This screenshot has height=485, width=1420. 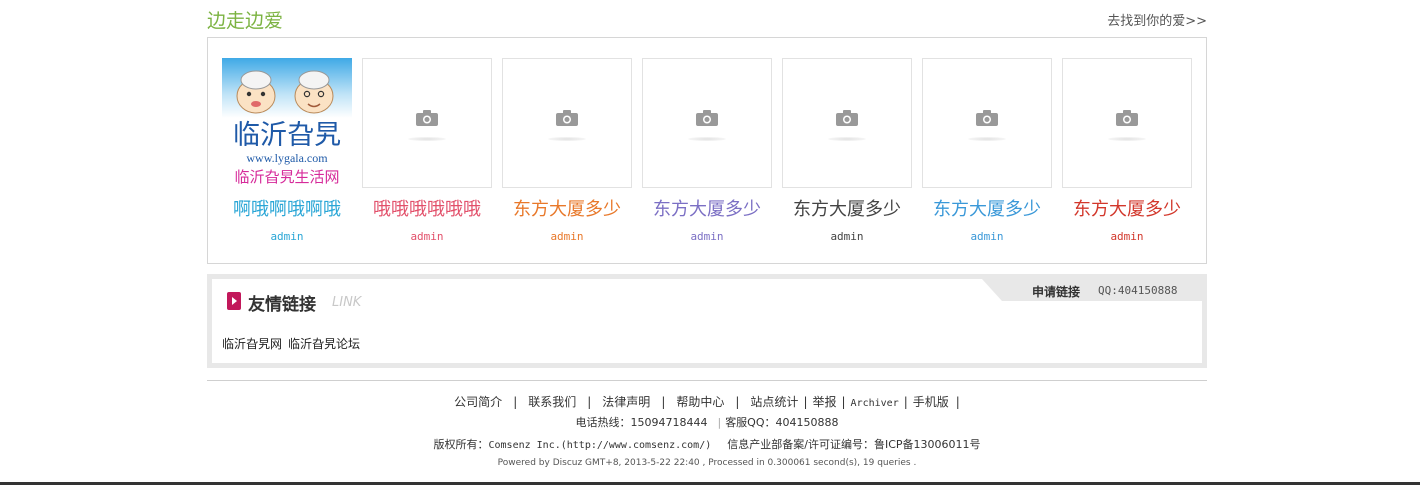 I want to click on friend-link-item: 临沂旮旯论坛, so click(x=324, y=344).